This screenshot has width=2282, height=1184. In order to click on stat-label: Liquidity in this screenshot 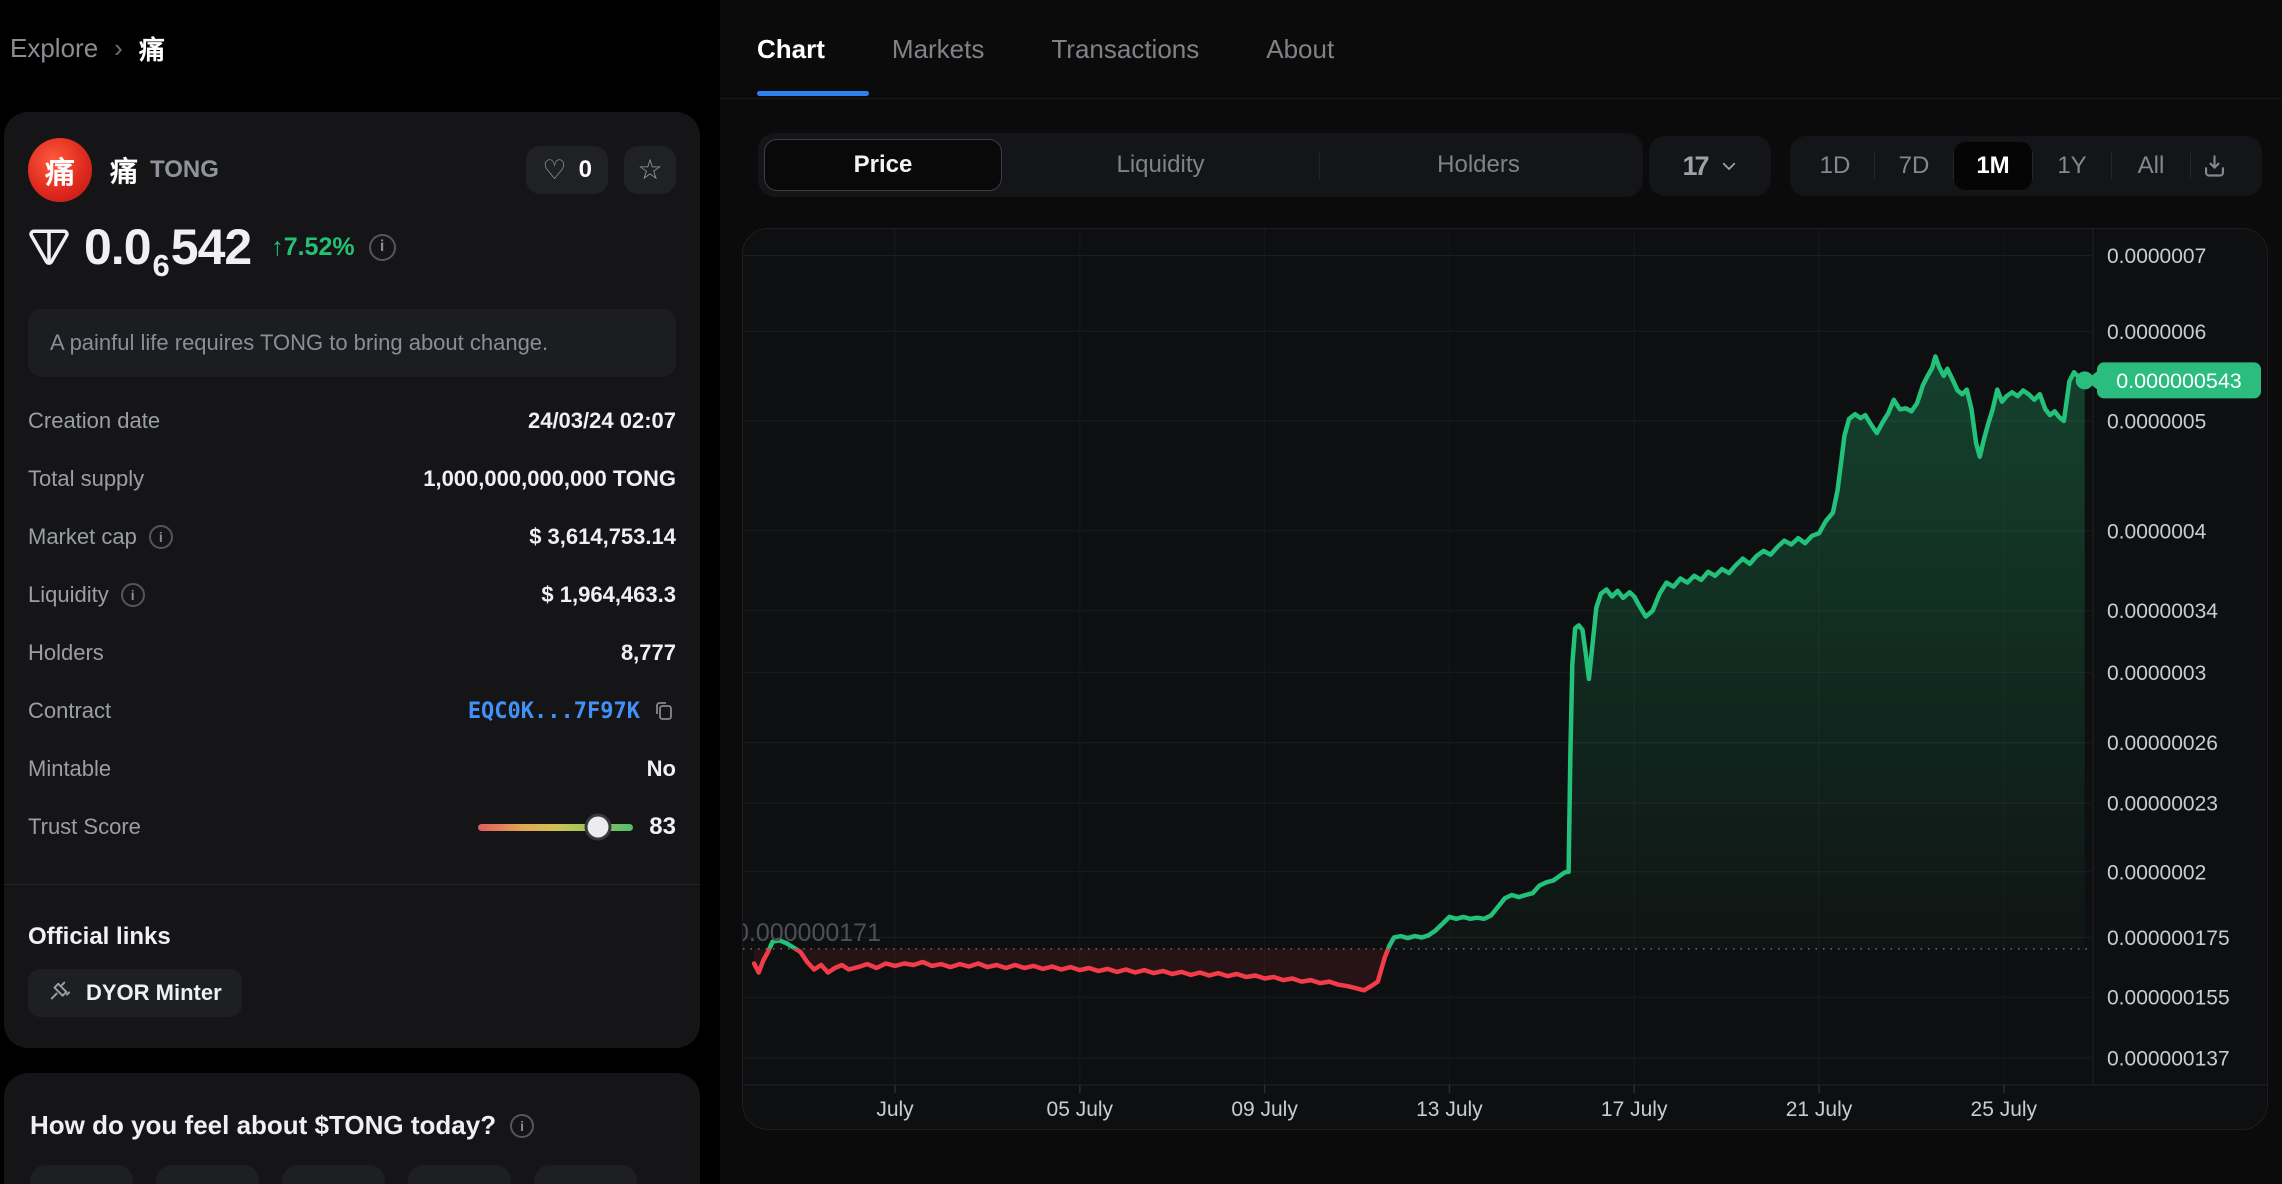, I will do `click(68, 594)`.